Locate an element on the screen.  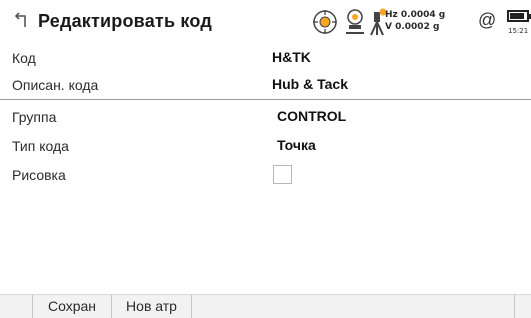
field-code: Код H&TK is located at coordinates (265, 58).